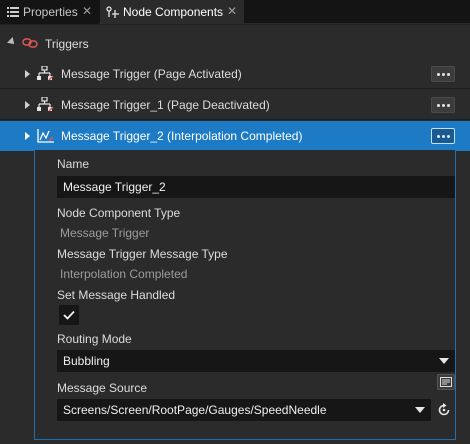 This screenshot has height=444, width=470. I want to click on tab-properties-label: Properties, so click(50, 12).